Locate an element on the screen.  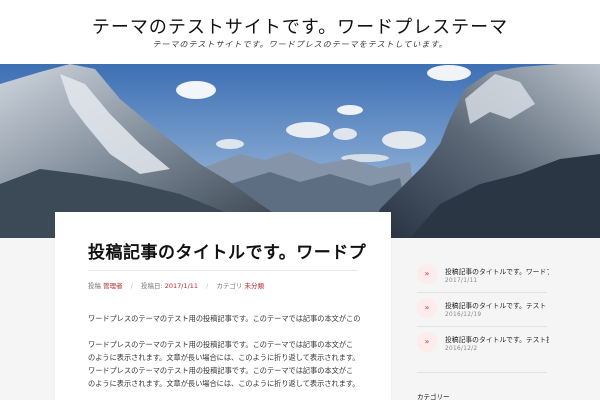
recent-post-date: 2016/12/19 is located at coordinates (463, 315).